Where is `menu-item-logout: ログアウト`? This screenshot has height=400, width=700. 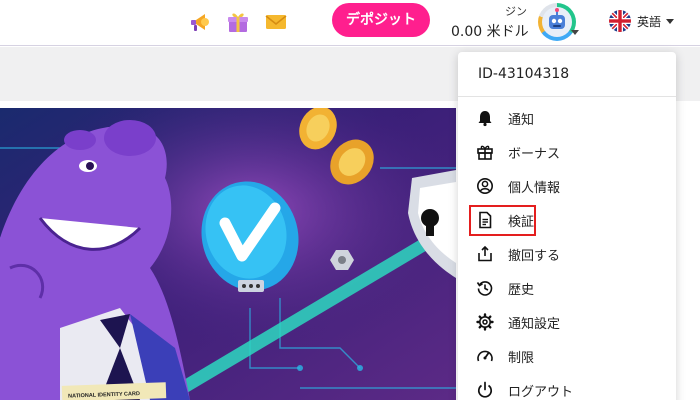
menu-item-logout: ログアウト is located at coordinates (567, 387).